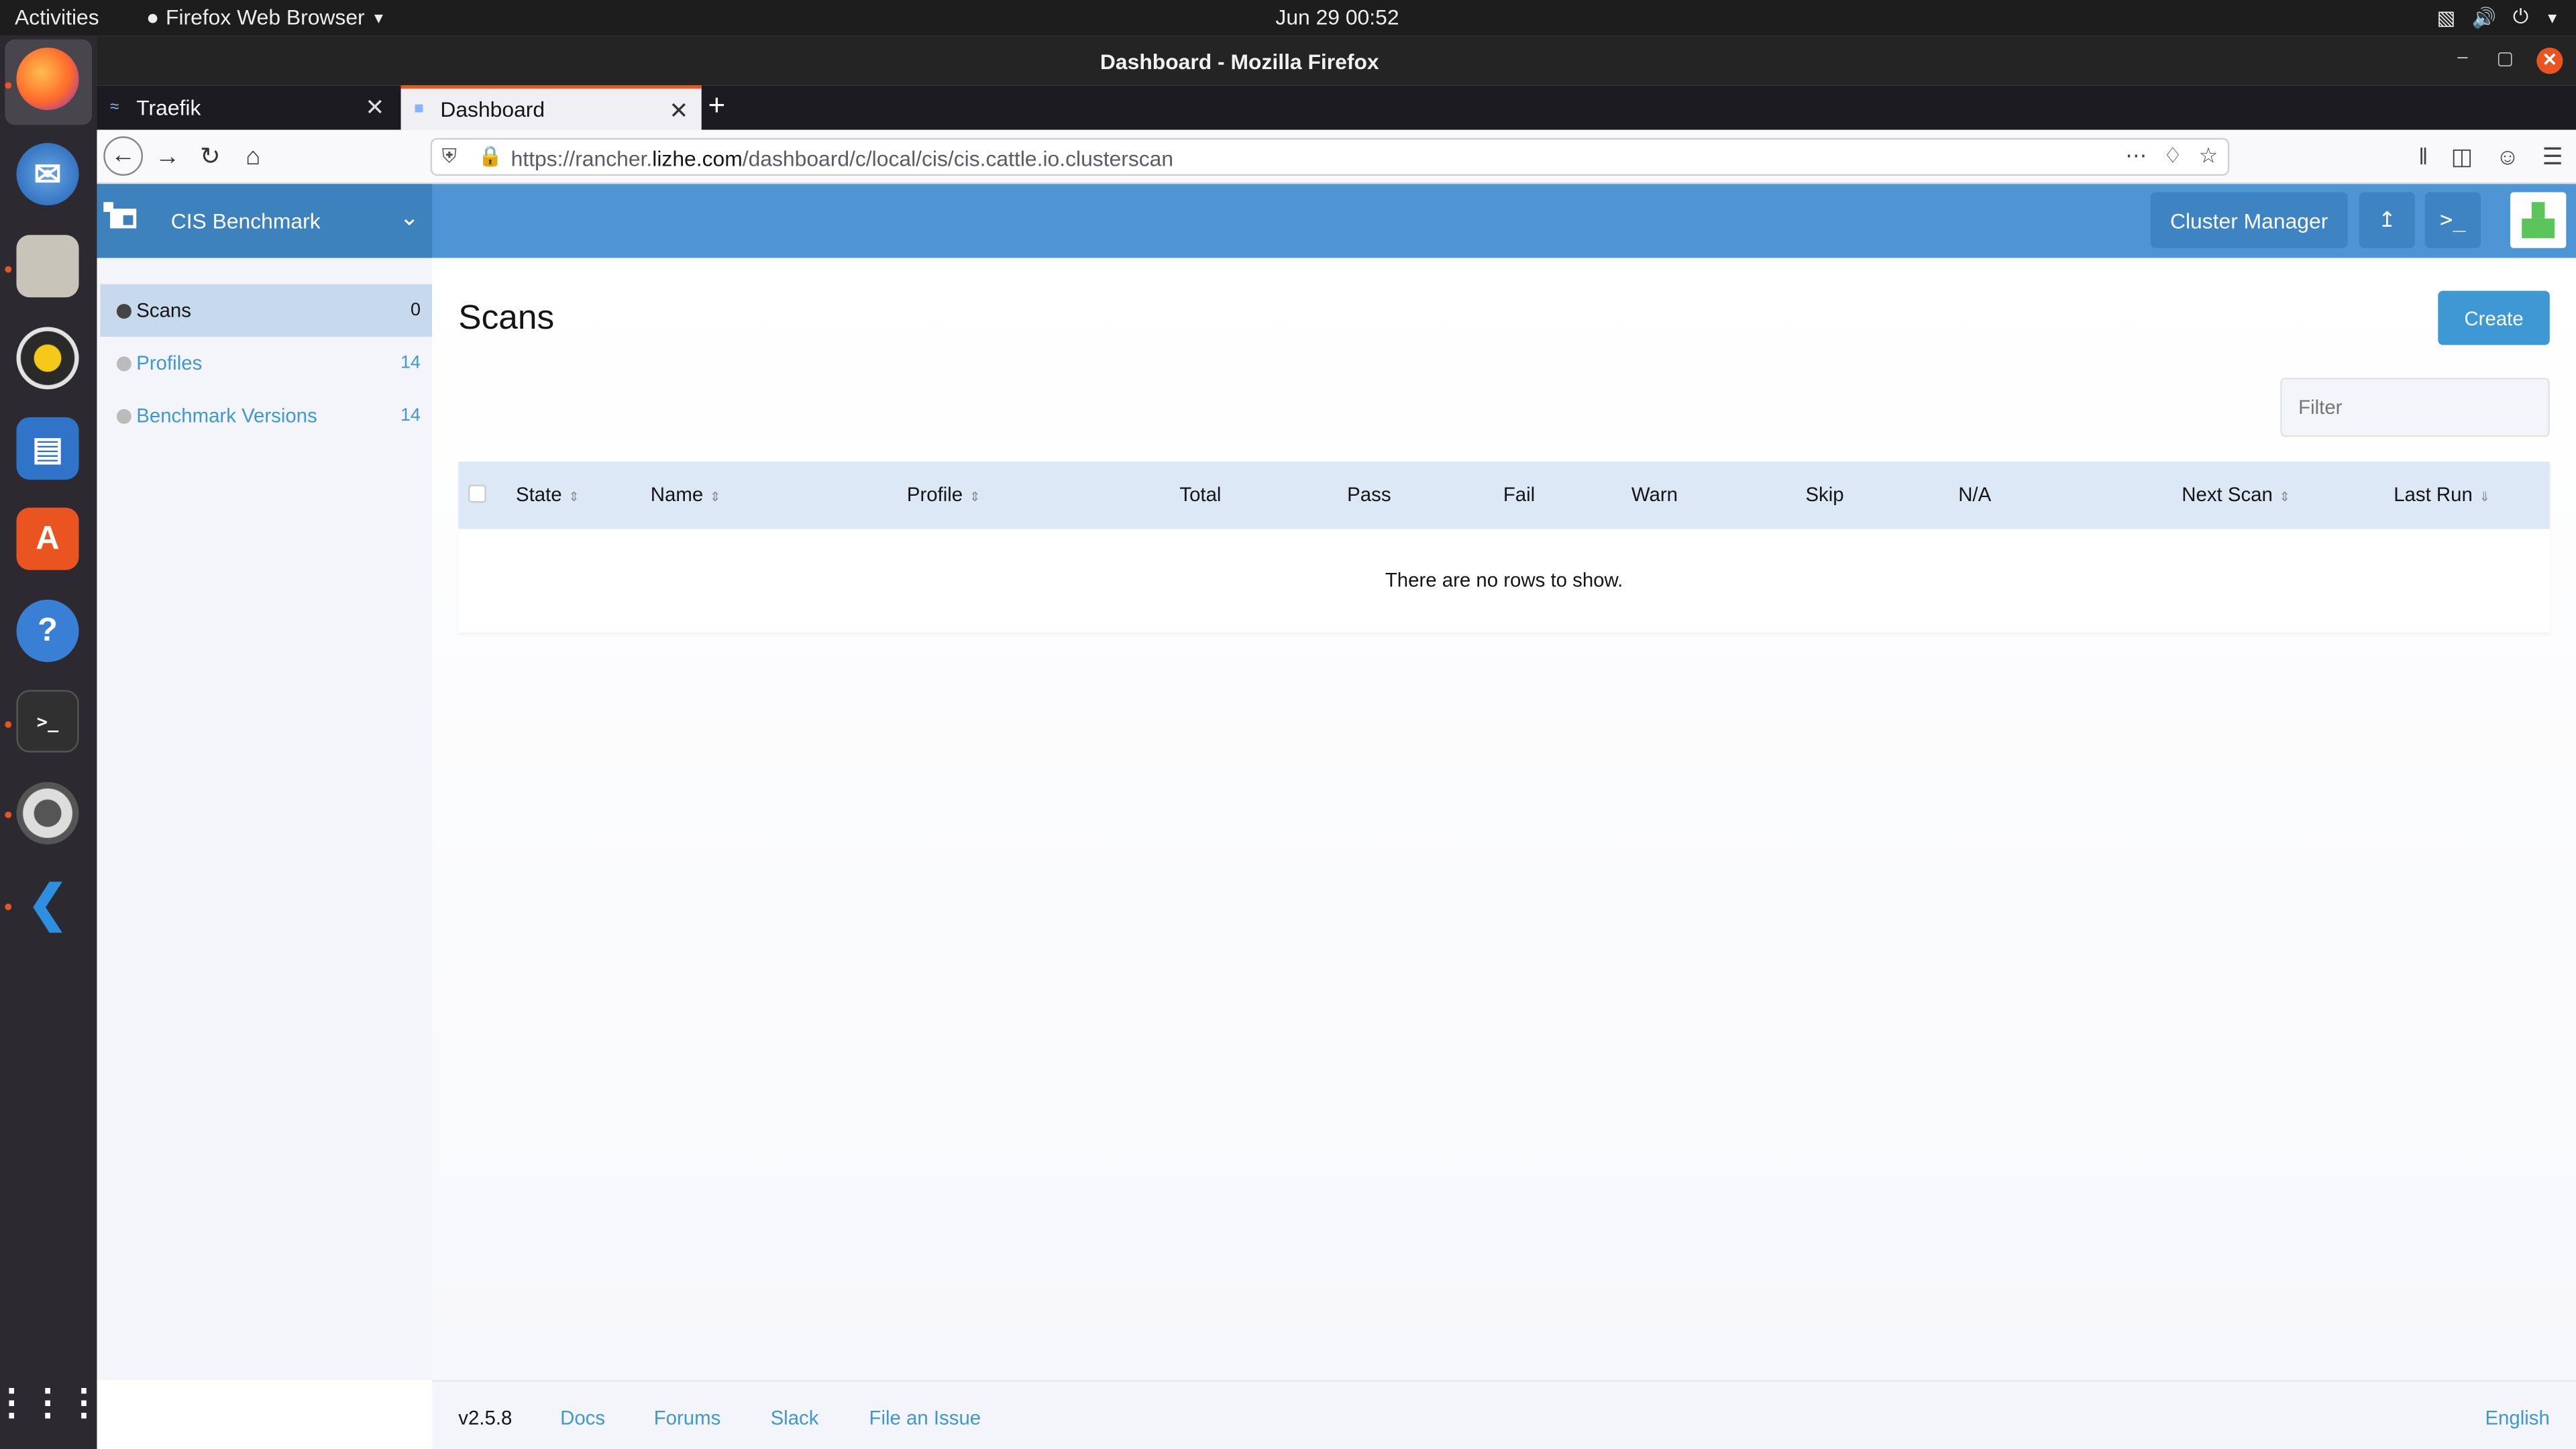 This screenshot has height=1449, width=2576. Describe the element at coordinates (2485, 496) in the screenshot. I see `sort-desc-icon: ⇓` at that location.